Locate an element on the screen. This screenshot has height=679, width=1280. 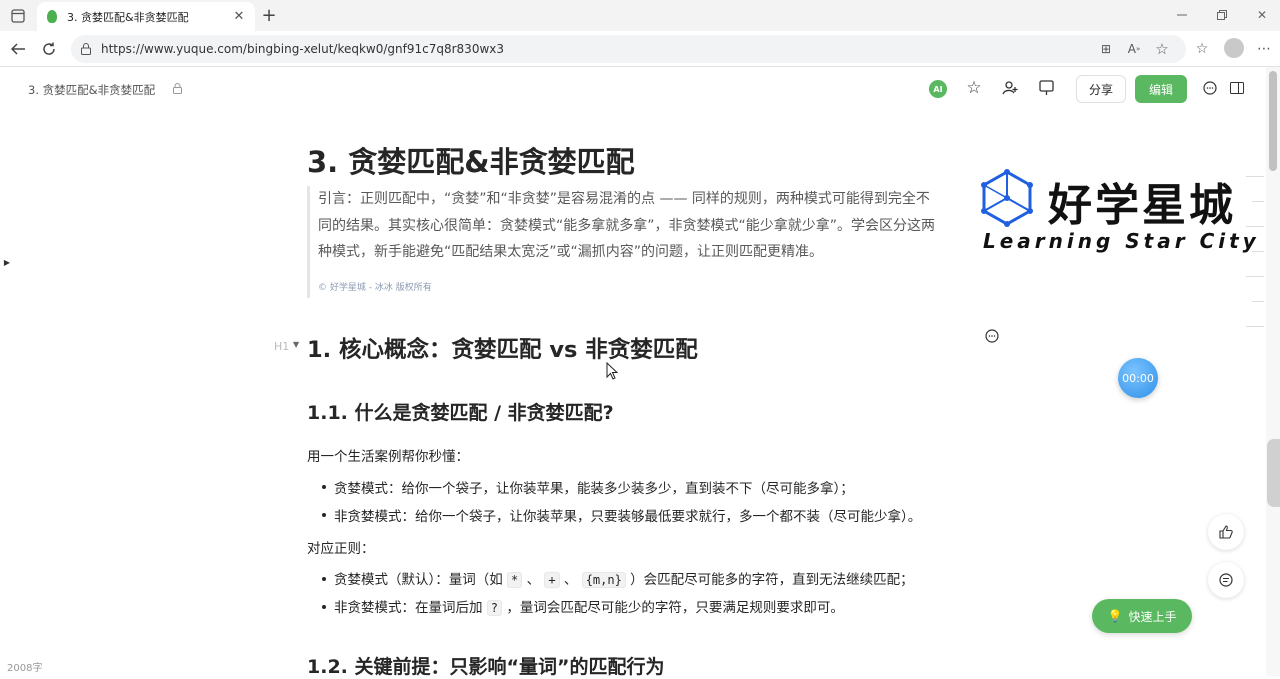
comment-bubble-icon is located at coordinates (1226, 580).